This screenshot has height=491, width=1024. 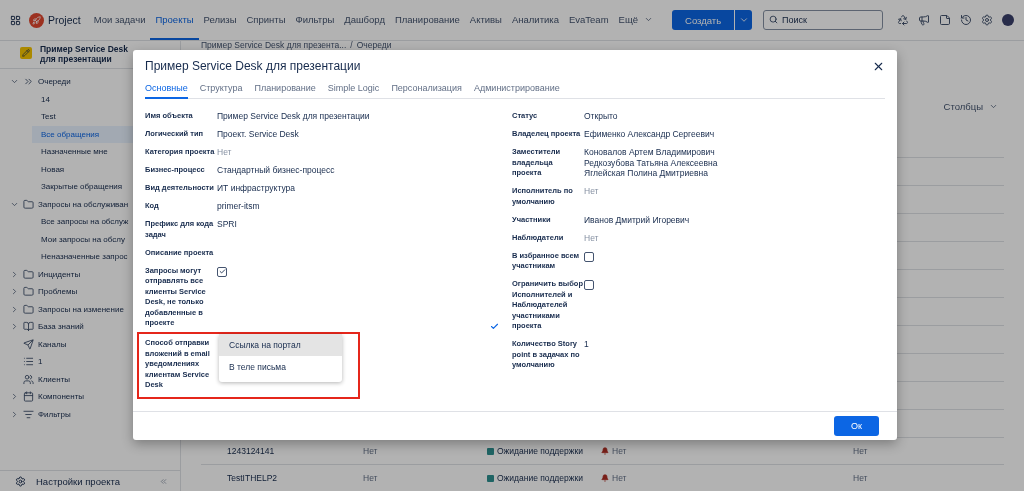 What do you see at coordinates (651, 162) in the screenshot?
I see `field-value: Редкозубова Татьяна Алексеевна` at bounding box center [651, 162].